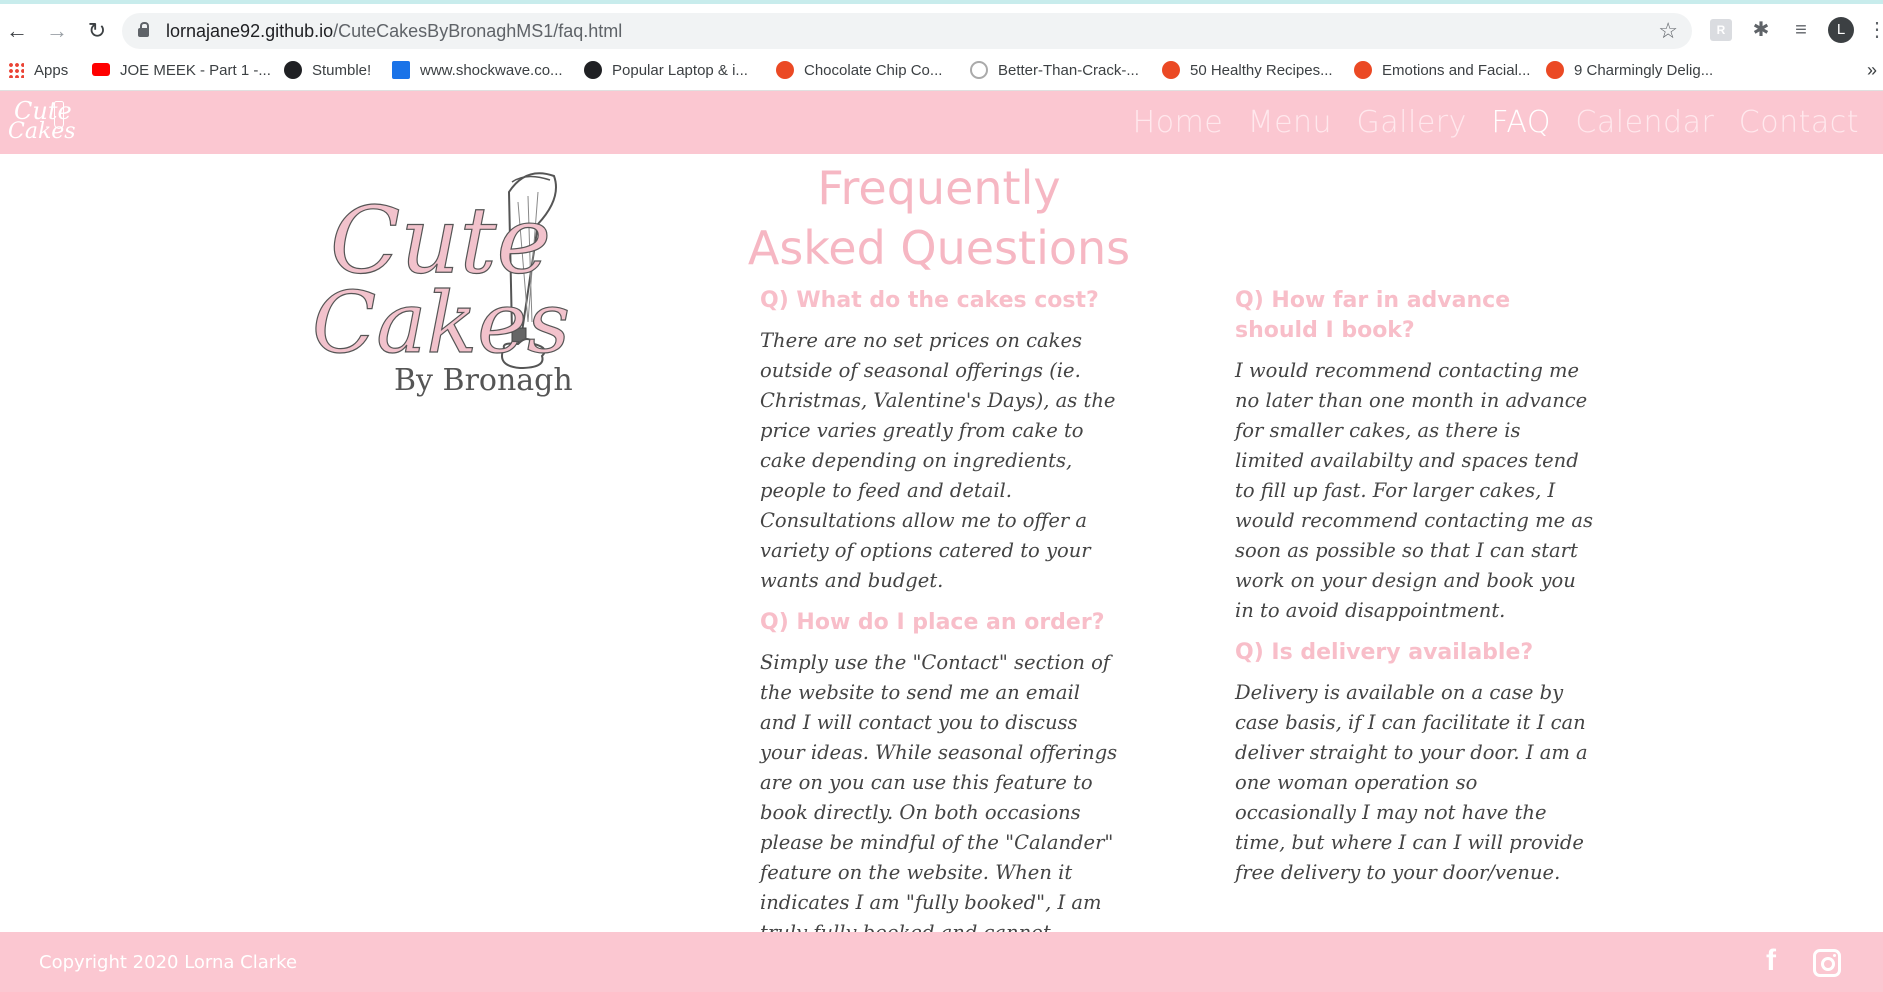 The image size is (1883, 992). I want to click on heart-icon, so click(979, 70).